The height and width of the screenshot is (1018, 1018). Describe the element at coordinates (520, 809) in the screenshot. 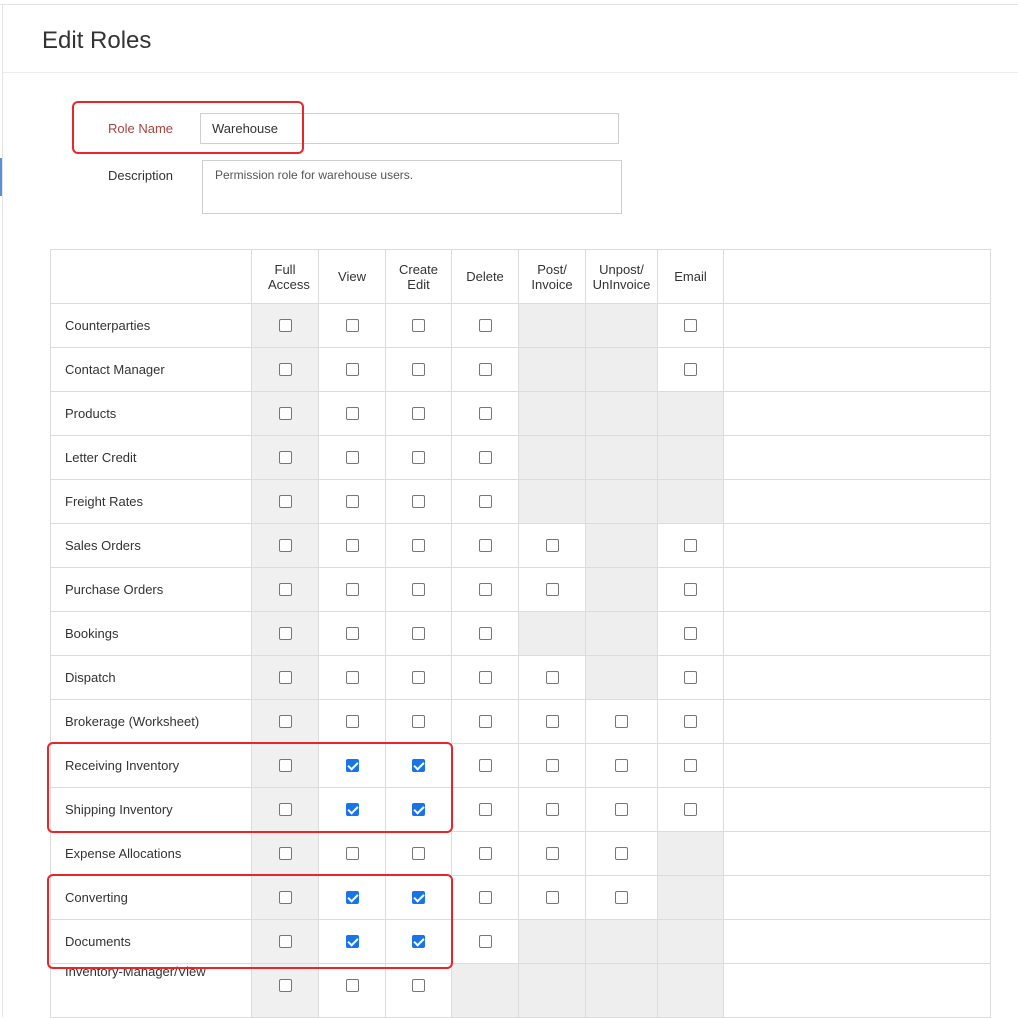

I see `table-row: Shipping Inventory` at that location.